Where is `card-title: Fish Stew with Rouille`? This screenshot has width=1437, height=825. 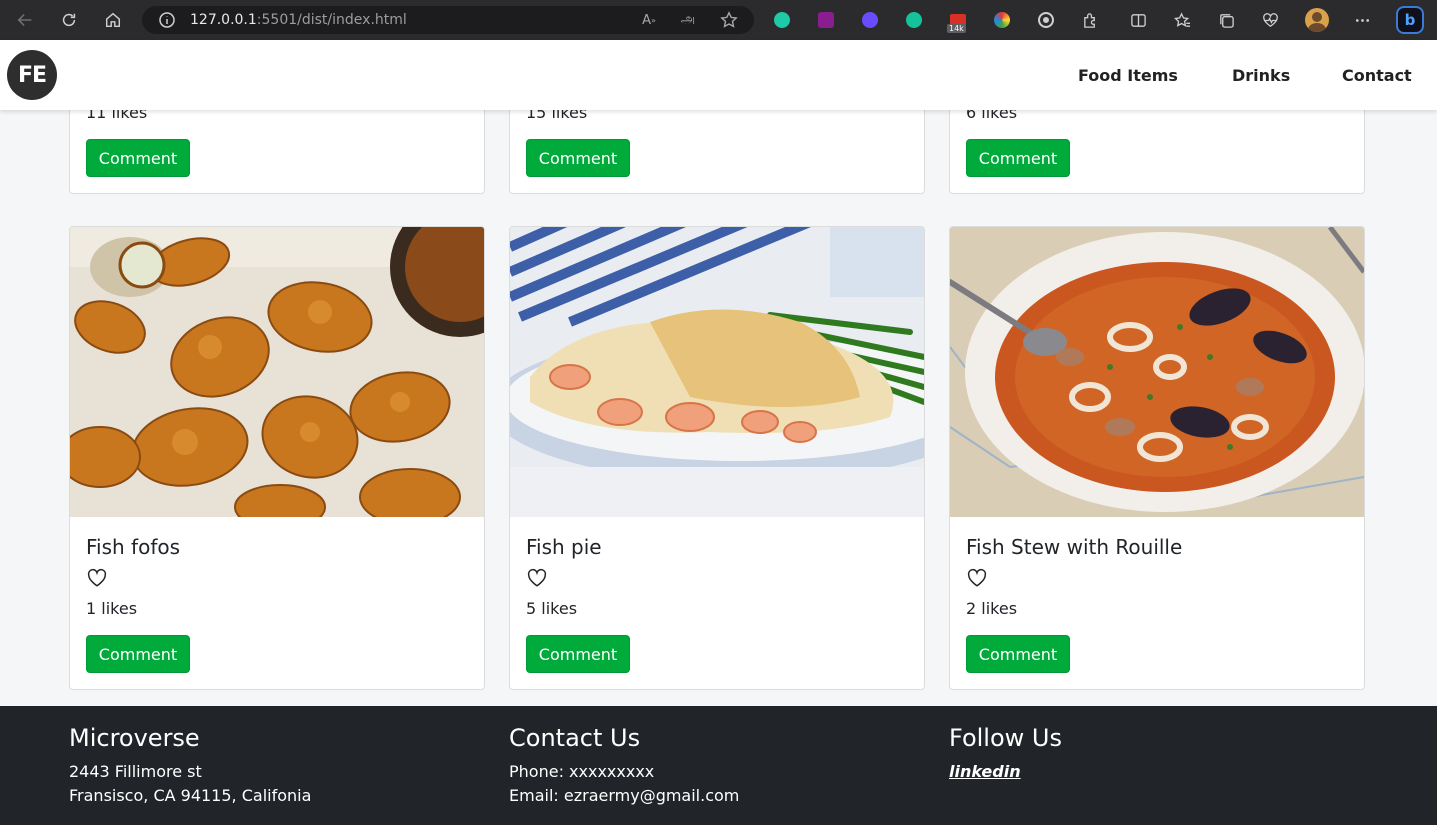 card-title: Fish Stew with Rouille is located at coordinates (1074, 547).